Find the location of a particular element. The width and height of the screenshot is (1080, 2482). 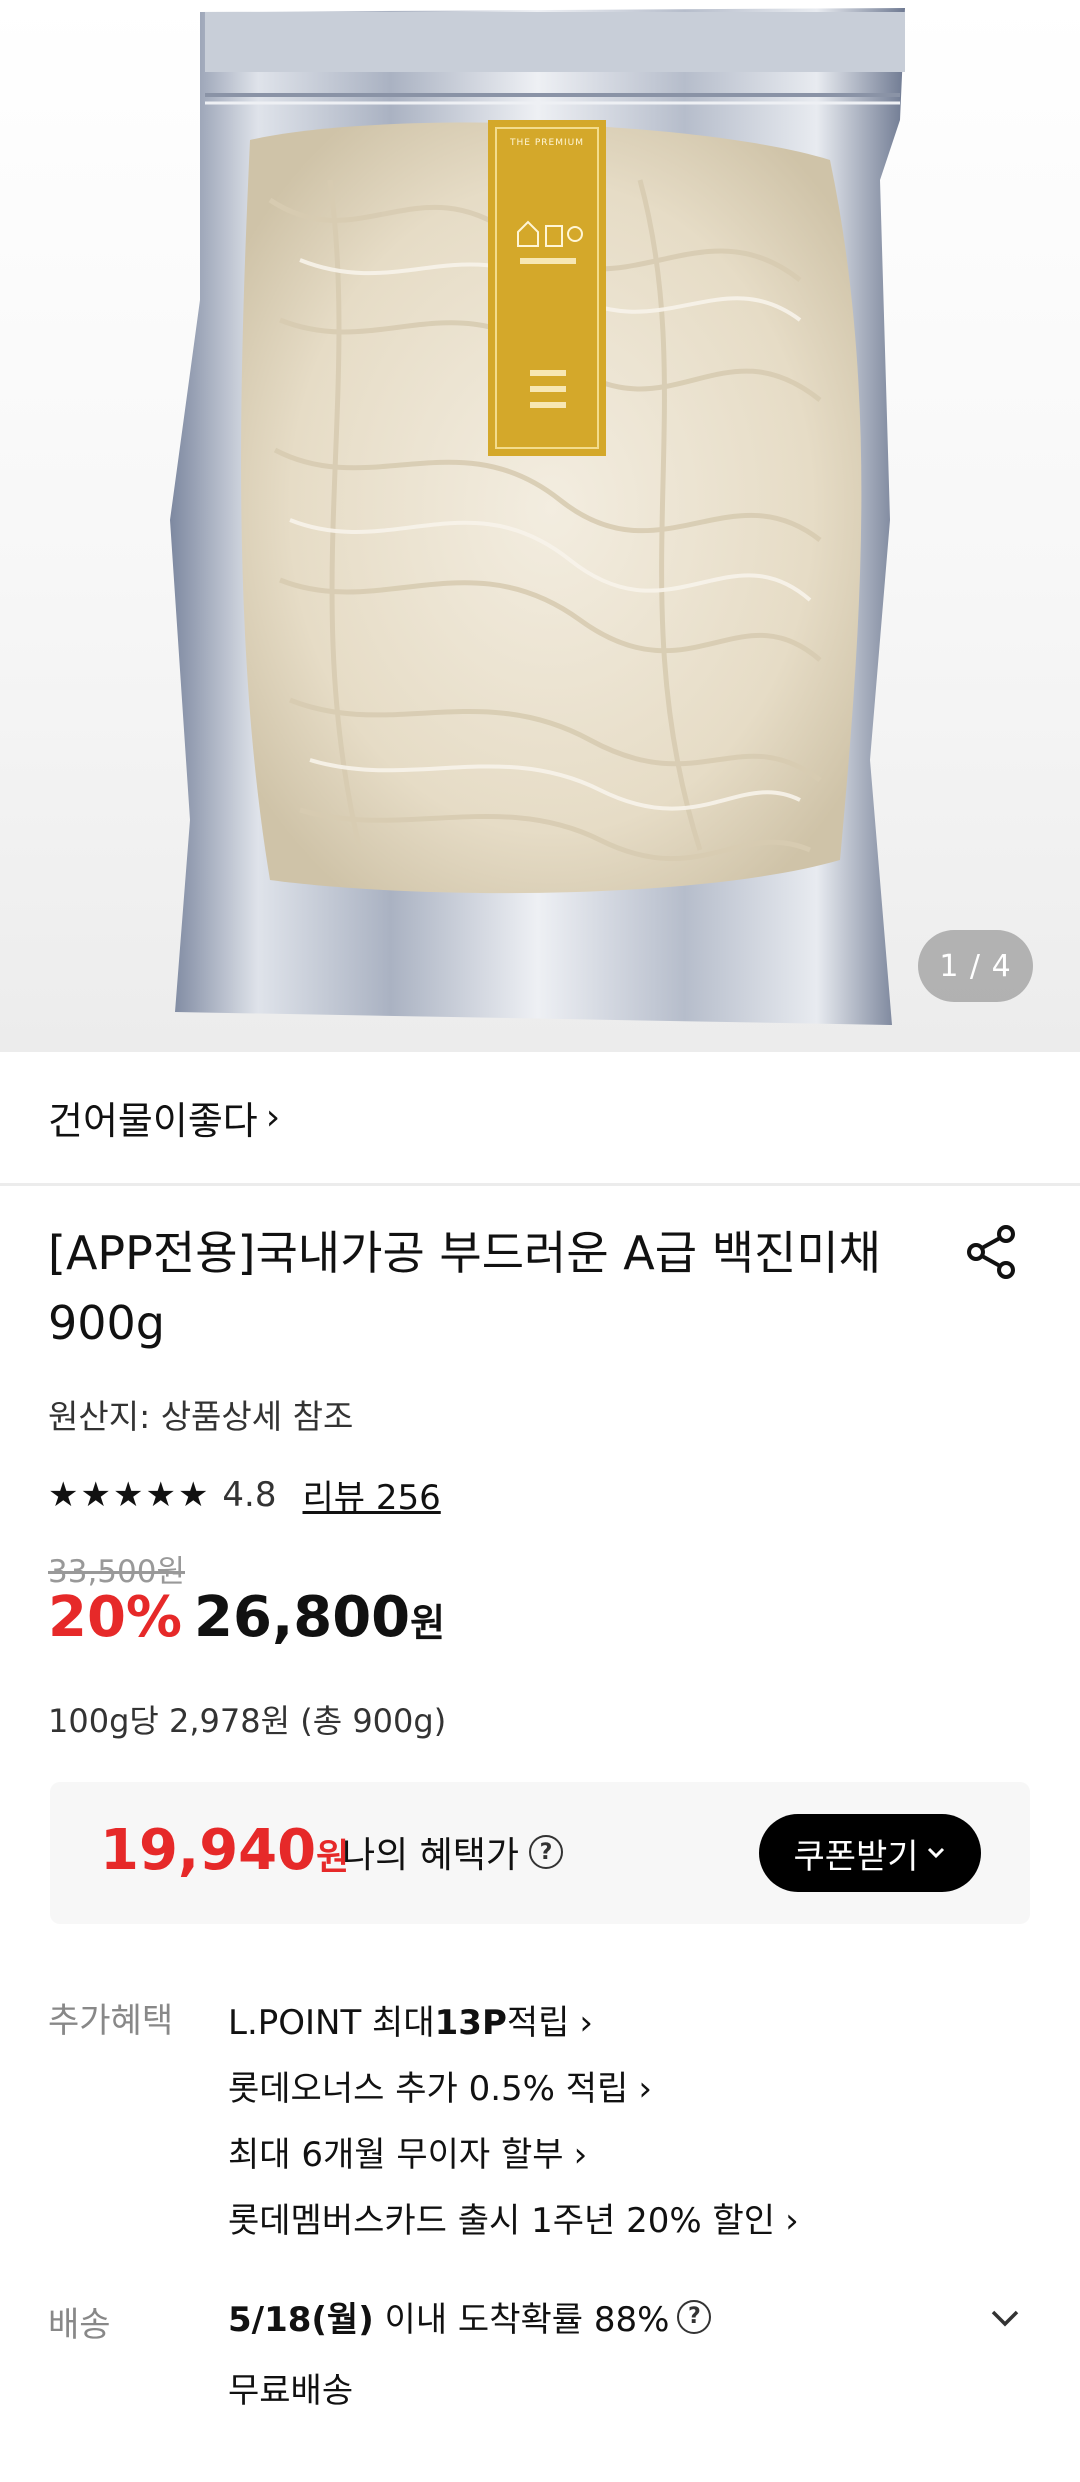

sale-price: 26,800 is located at coordinates (302, 1617).